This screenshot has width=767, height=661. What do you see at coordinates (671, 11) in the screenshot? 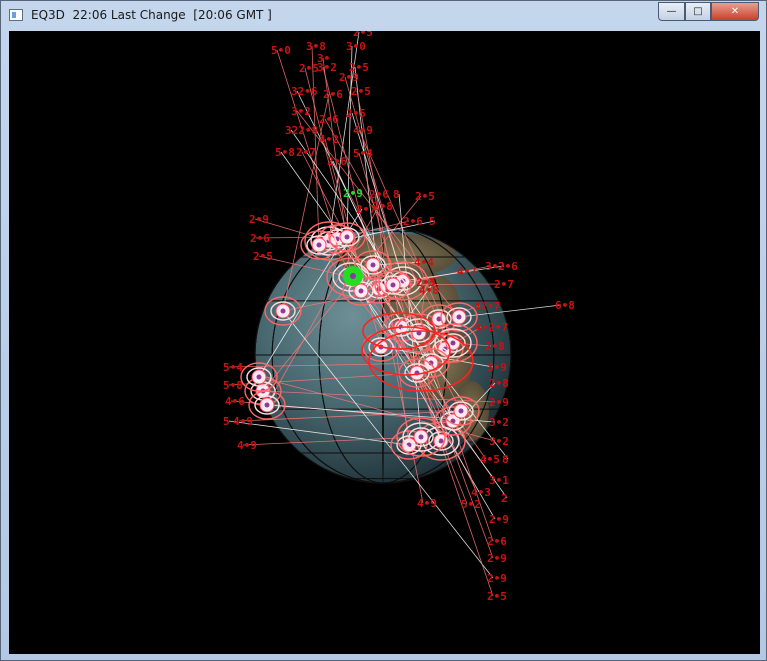
I see `minimize-button: —` at bounding box center [671, 11].